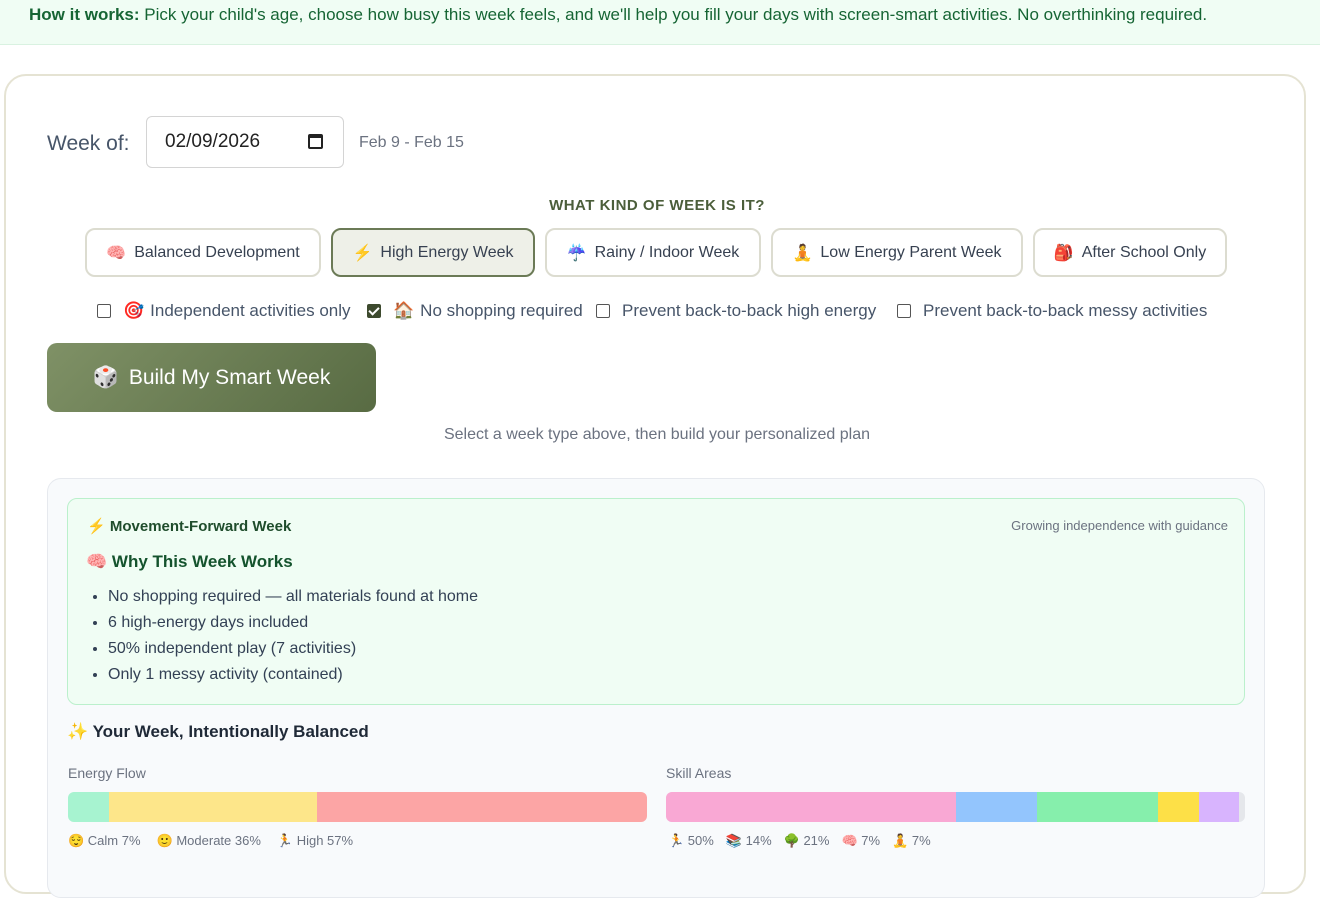  Describe the element at coordinates (1119, 525) in the screenshot. I see `week-subtitle: Growing independence with guidance` at that location.